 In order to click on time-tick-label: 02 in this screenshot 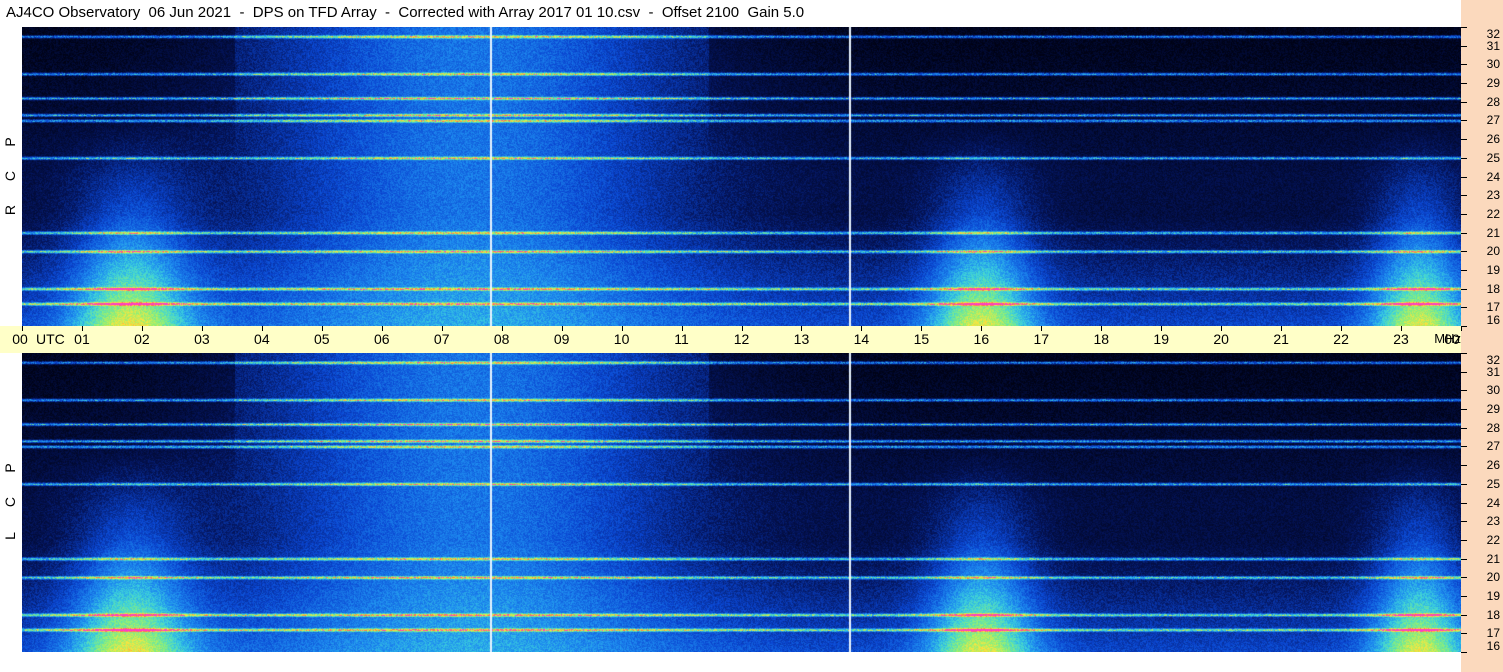, I will do `click(142, 339)`.